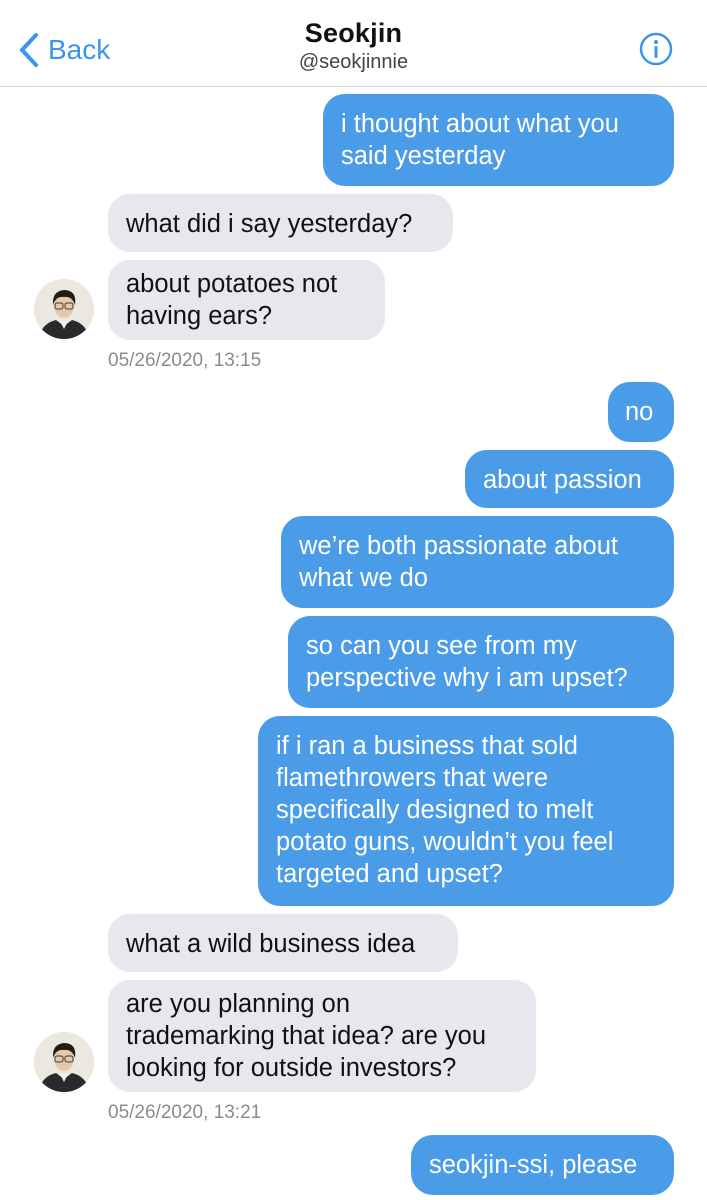 This screenshot has width=707, height=1200. I want to click on message-bubble-incoming: what a wild business idea, so click(283, 943).